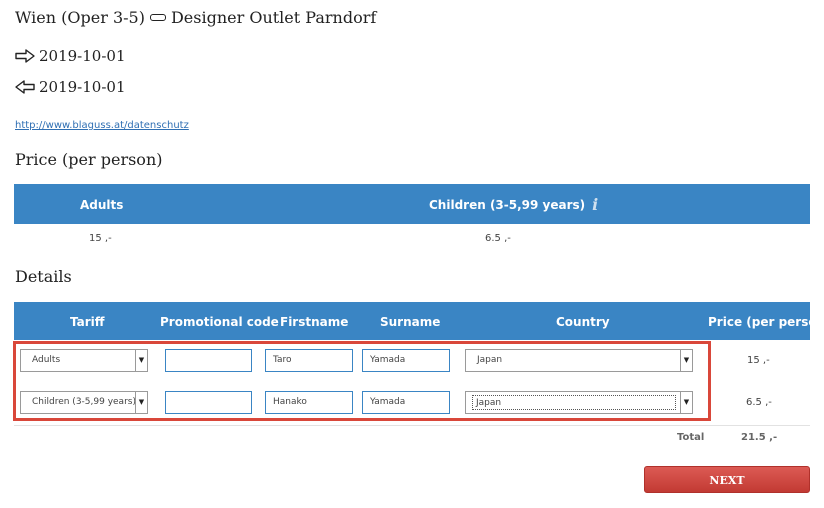 The image size is (824, 508). I want to click on header-surname: Surname, so click(410, 322).